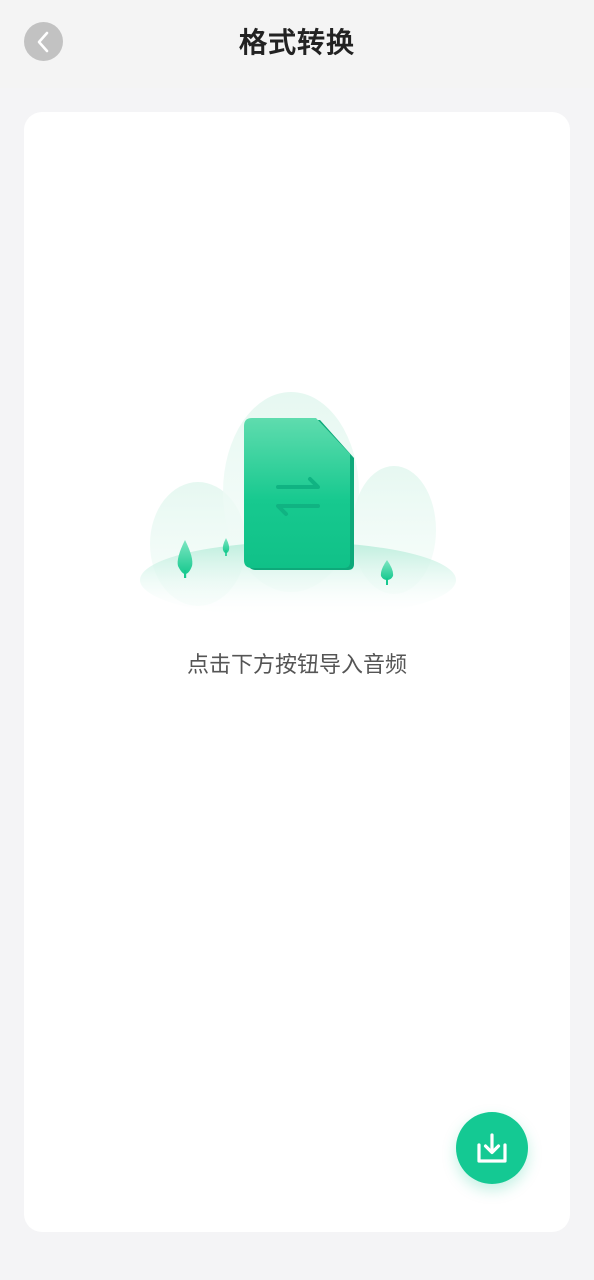  I want to click on app-header: 格式转换, so click(297, 44).